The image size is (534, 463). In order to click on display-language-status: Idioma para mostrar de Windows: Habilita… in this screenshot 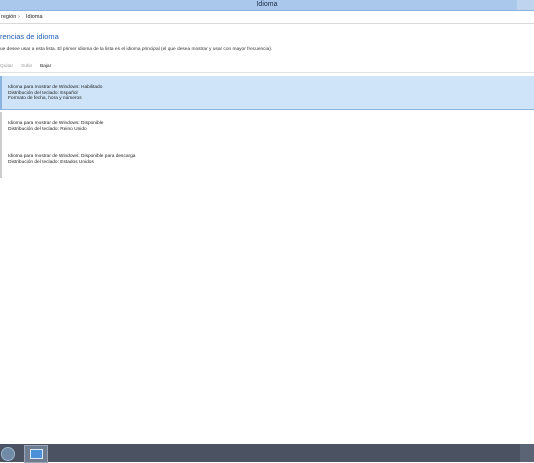, I will do `click(55, 87)`.